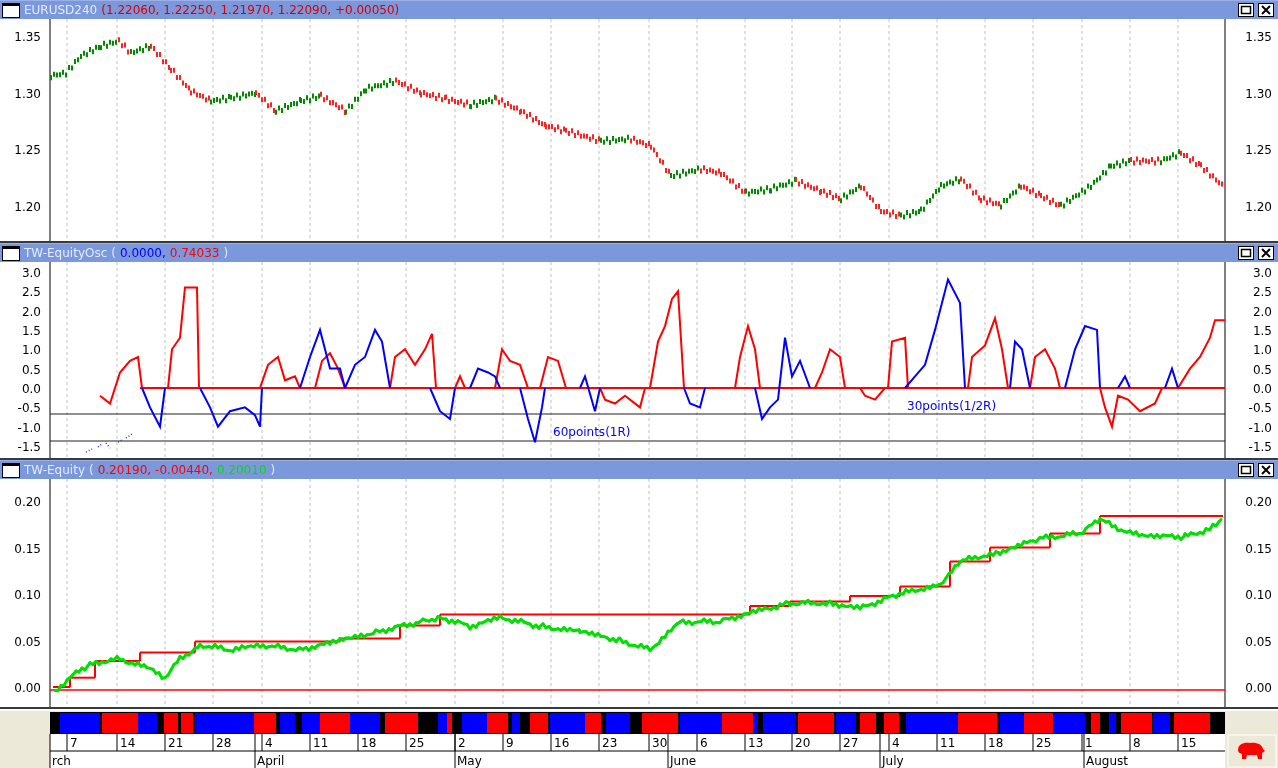  Describe the element at coordinates (250, 10) in the screenshot. I see `title-value: (1.22060, 1.22250, 1.21970, 1.22090, +0.00050)` at that location.